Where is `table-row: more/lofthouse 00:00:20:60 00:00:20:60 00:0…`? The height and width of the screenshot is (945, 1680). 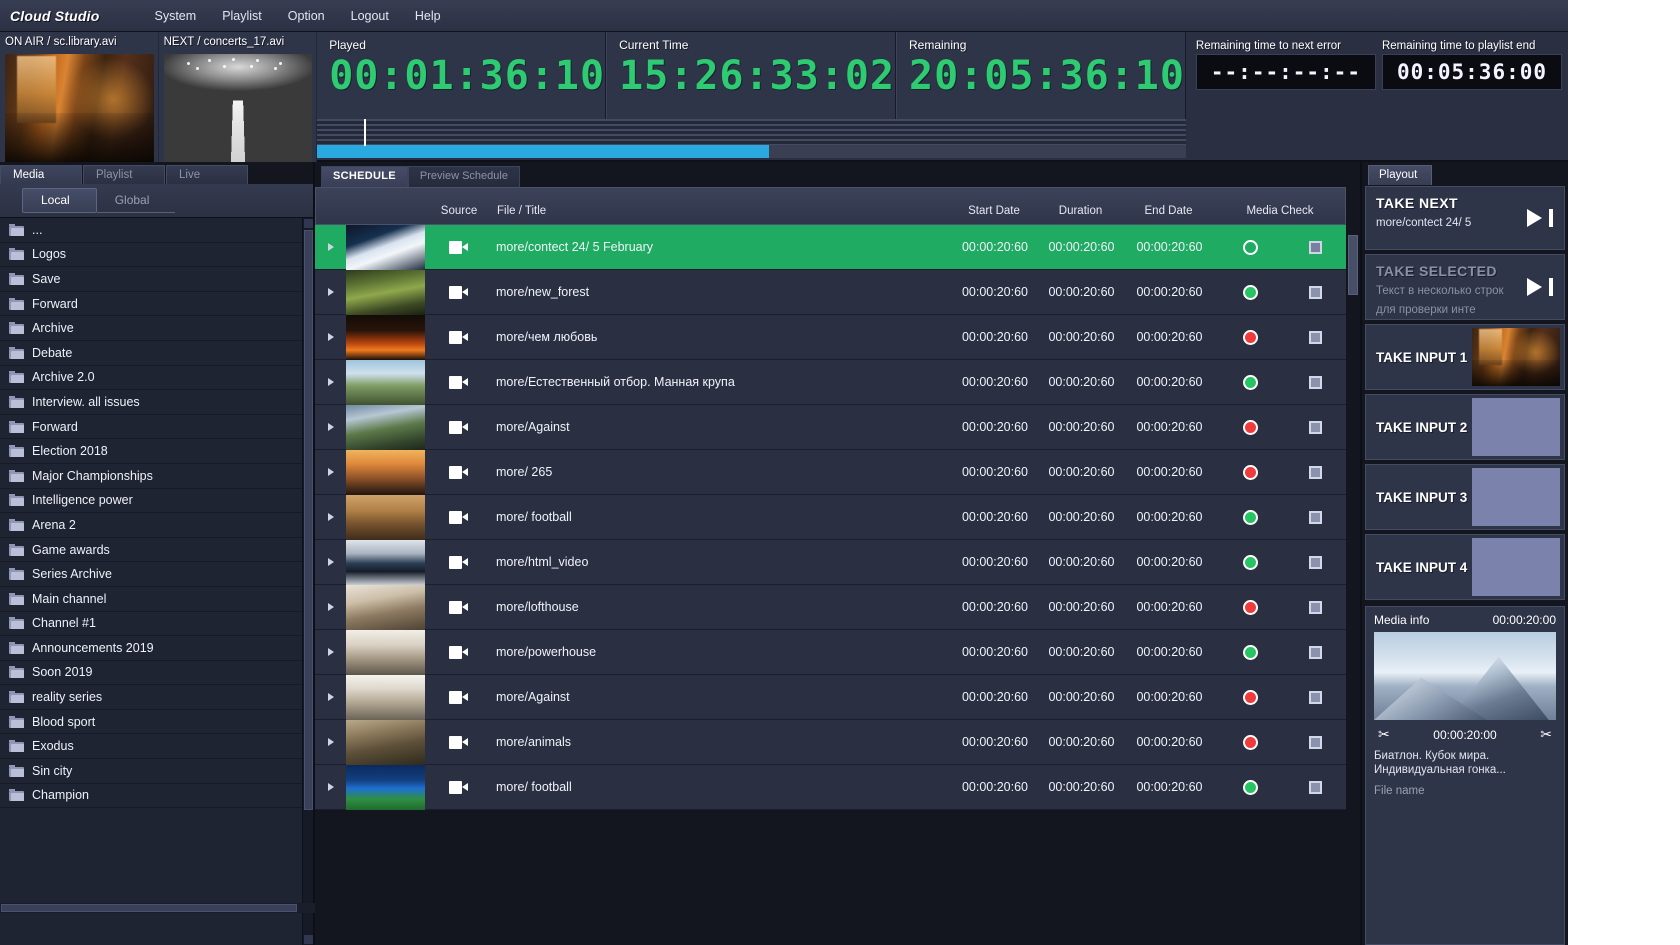 table-row: more/lofthouse 00:00:20:60 00:00:20:60 00:0… is located at coordinates (830, 607).